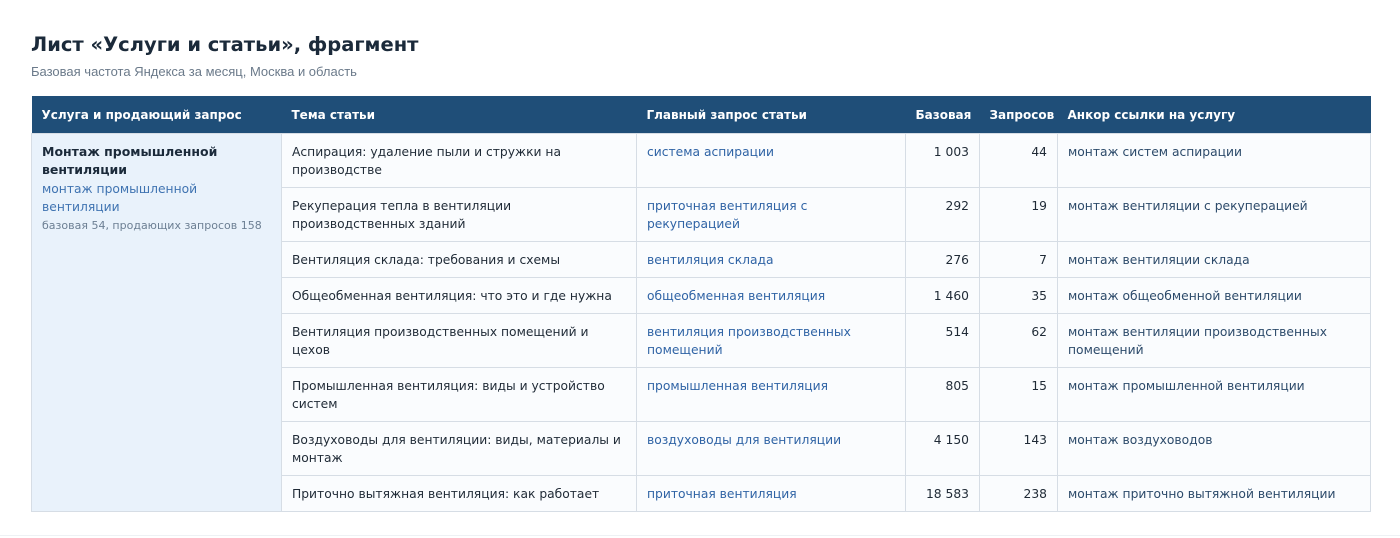  Describe the element at coordinates (1018, 394) in the screenshot. I see `queries-cell: 15` at that location.